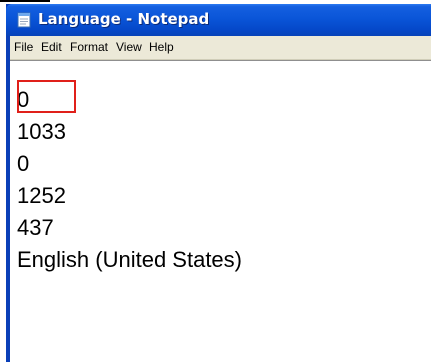  I want to click on text-line: 1252, so click(41, 195).